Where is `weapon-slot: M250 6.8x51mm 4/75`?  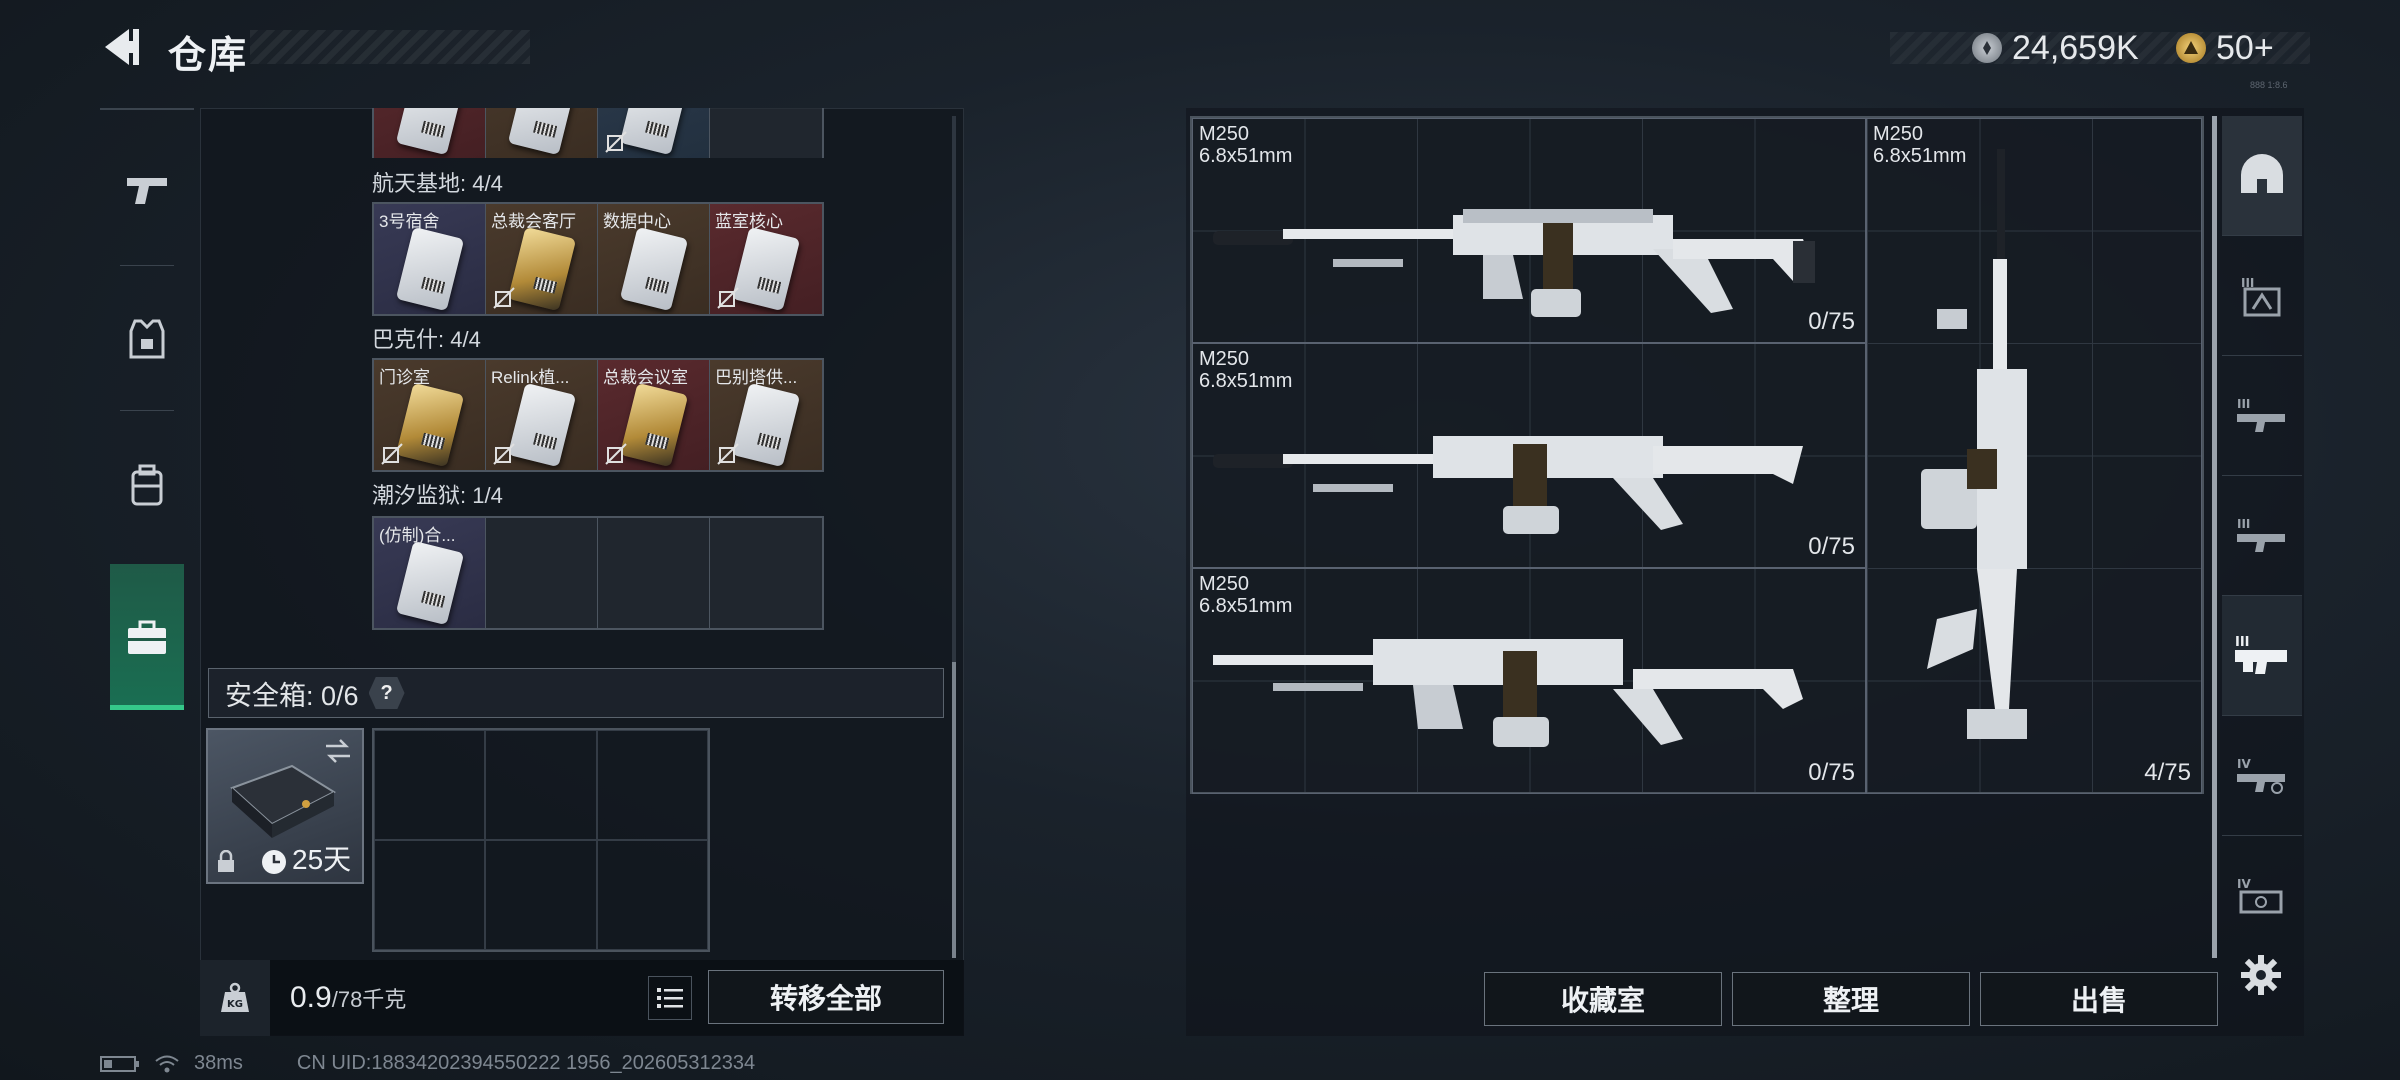 weapon-slot: M250 6.8x51mm 4/75 is located at coordinates (2034, 456).